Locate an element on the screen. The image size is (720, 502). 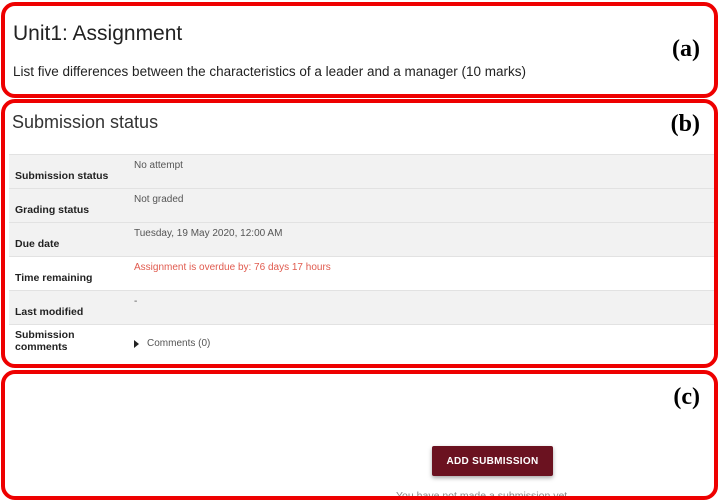
section-title: Submission status is located at coordinates (85, 122).